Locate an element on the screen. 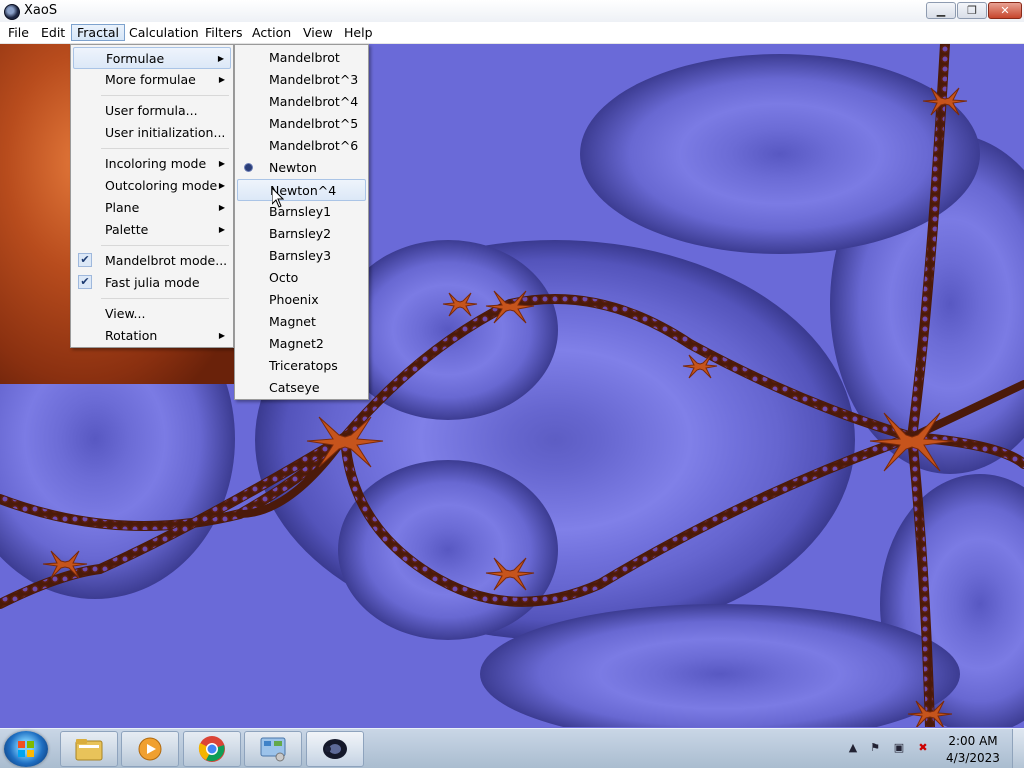 Image resolution: width=1024 pixels, height=768 pixels. maximize-button: ❐ is located at coordinates (972, 10).